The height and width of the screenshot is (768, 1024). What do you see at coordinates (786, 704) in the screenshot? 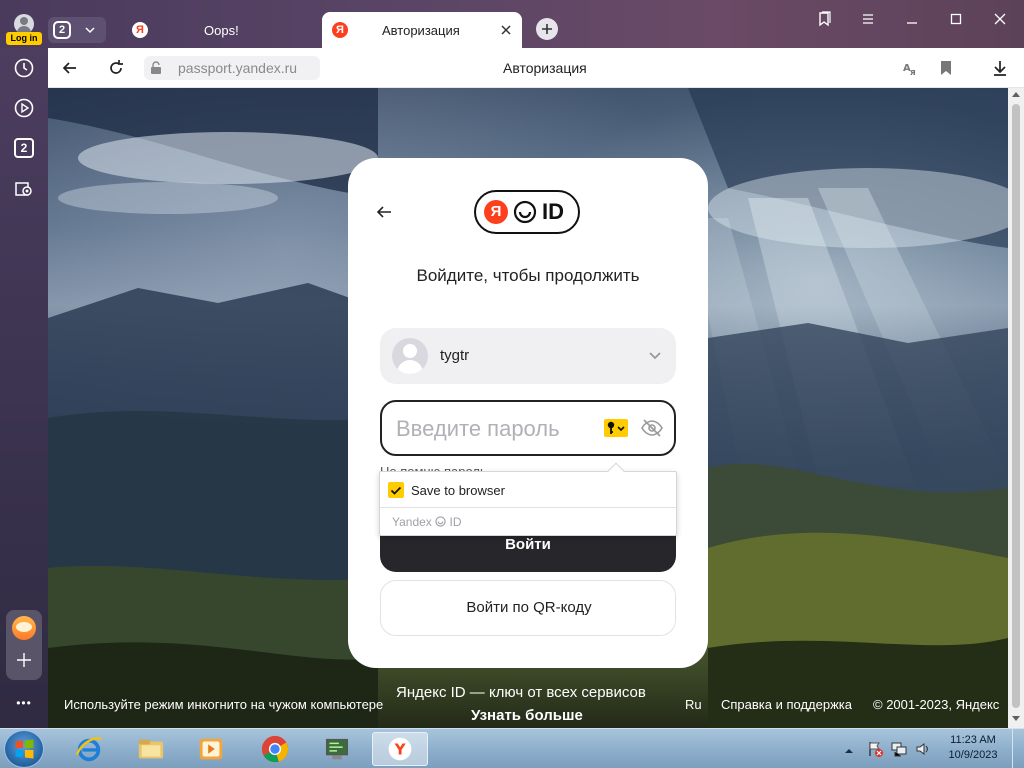
I see `help-link: Справка и поддержка` at bounding box center [786, 704].